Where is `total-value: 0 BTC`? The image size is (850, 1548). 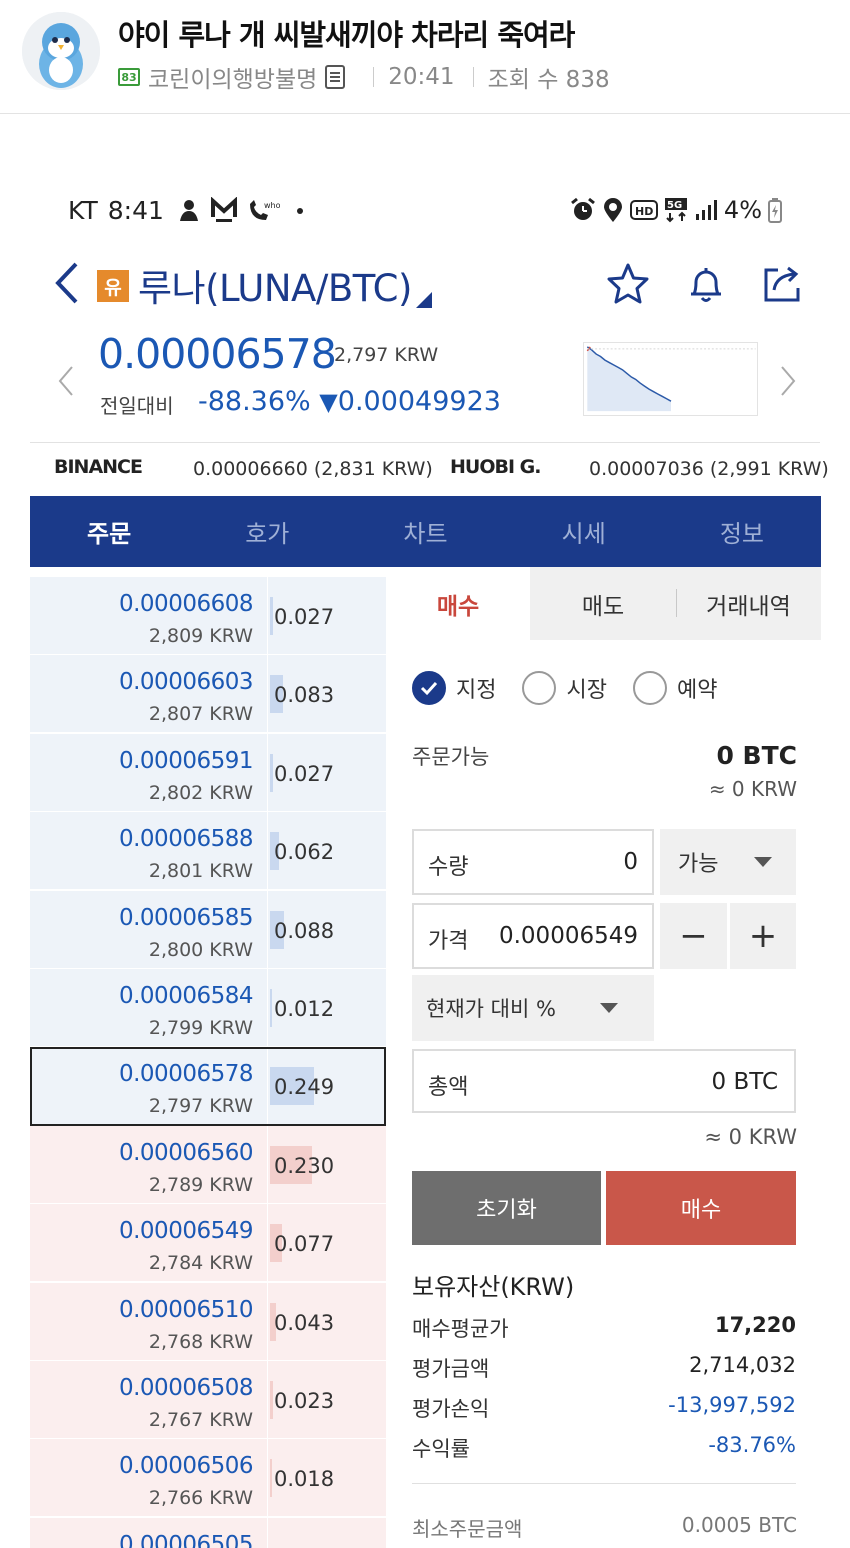
total-value: 0 BTC is located at coordinates (745, 1082).